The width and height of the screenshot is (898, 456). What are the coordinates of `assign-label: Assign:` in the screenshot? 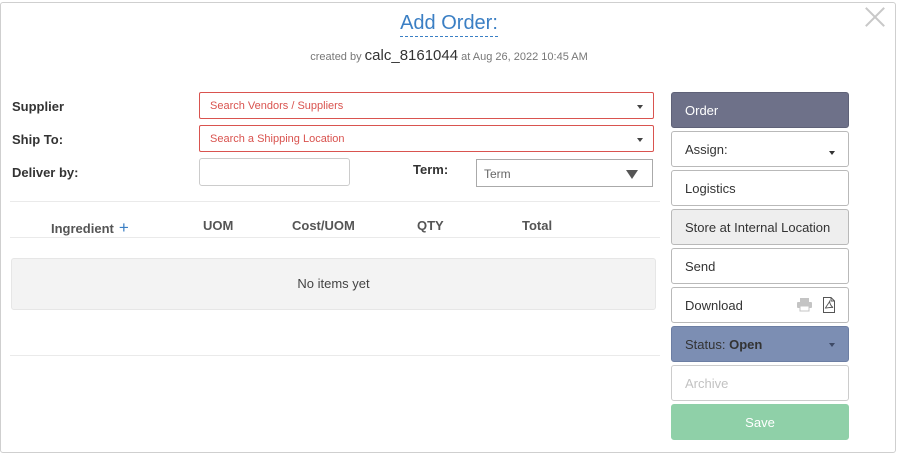 It's located at (706, 149).